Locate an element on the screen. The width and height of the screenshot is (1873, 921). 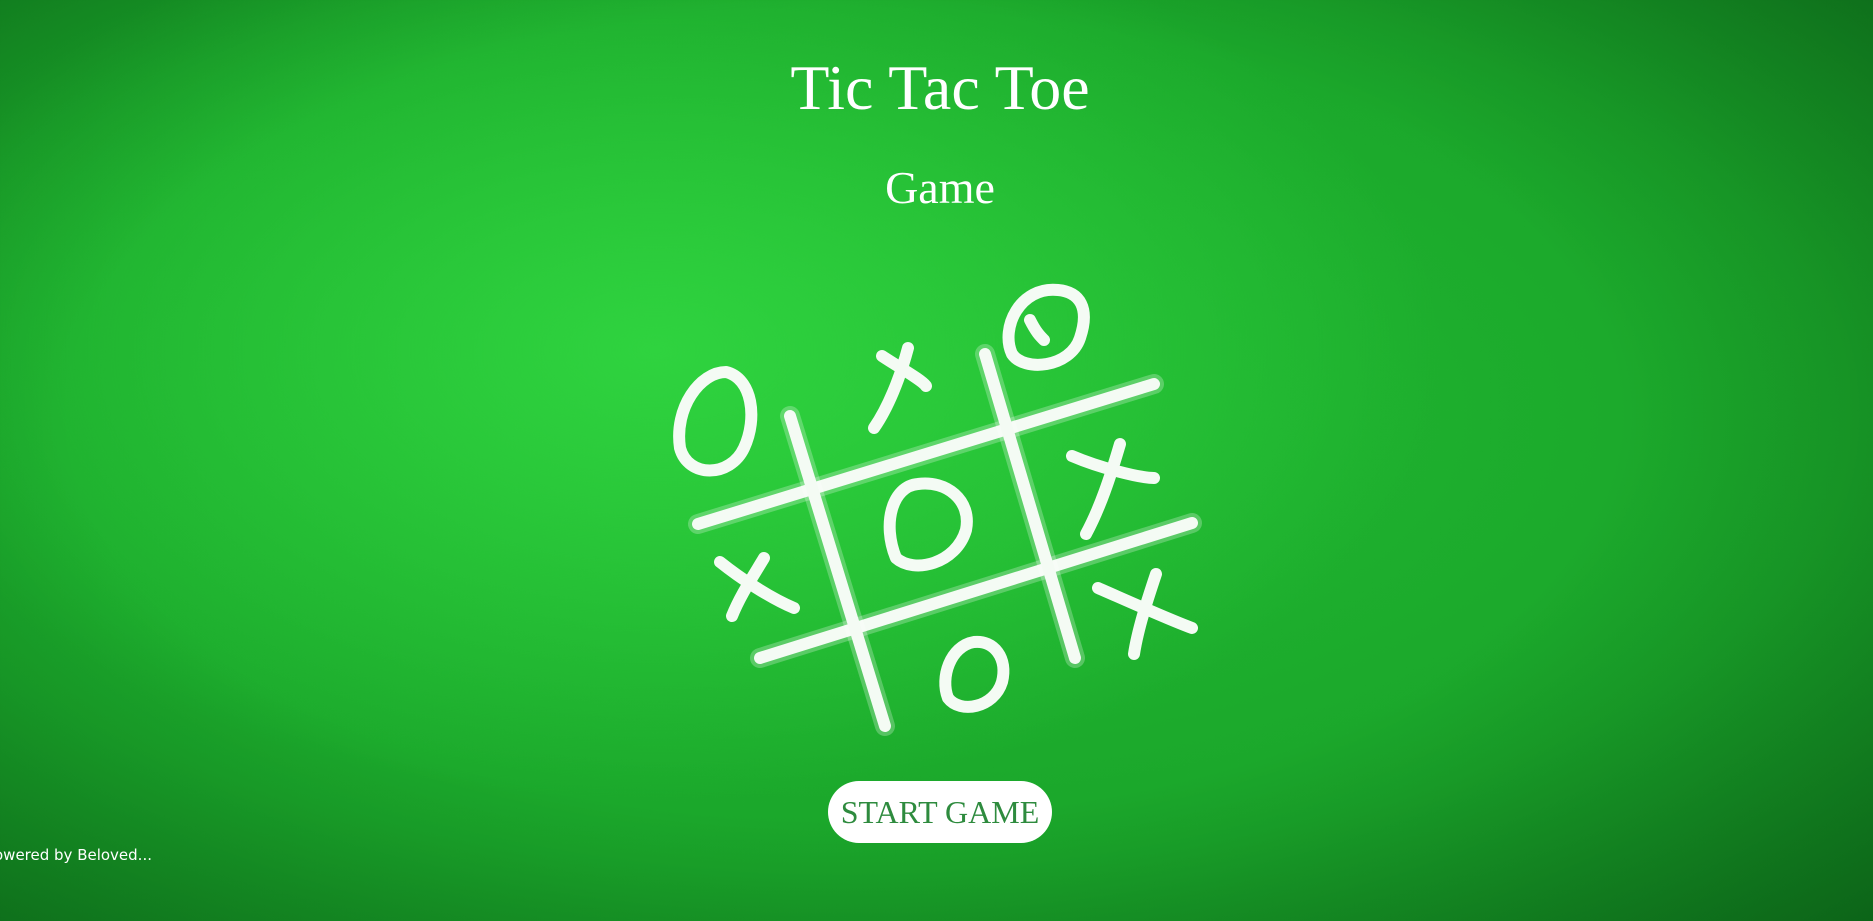
bottom-middle-o-mark is located at coordinates (974, 674).